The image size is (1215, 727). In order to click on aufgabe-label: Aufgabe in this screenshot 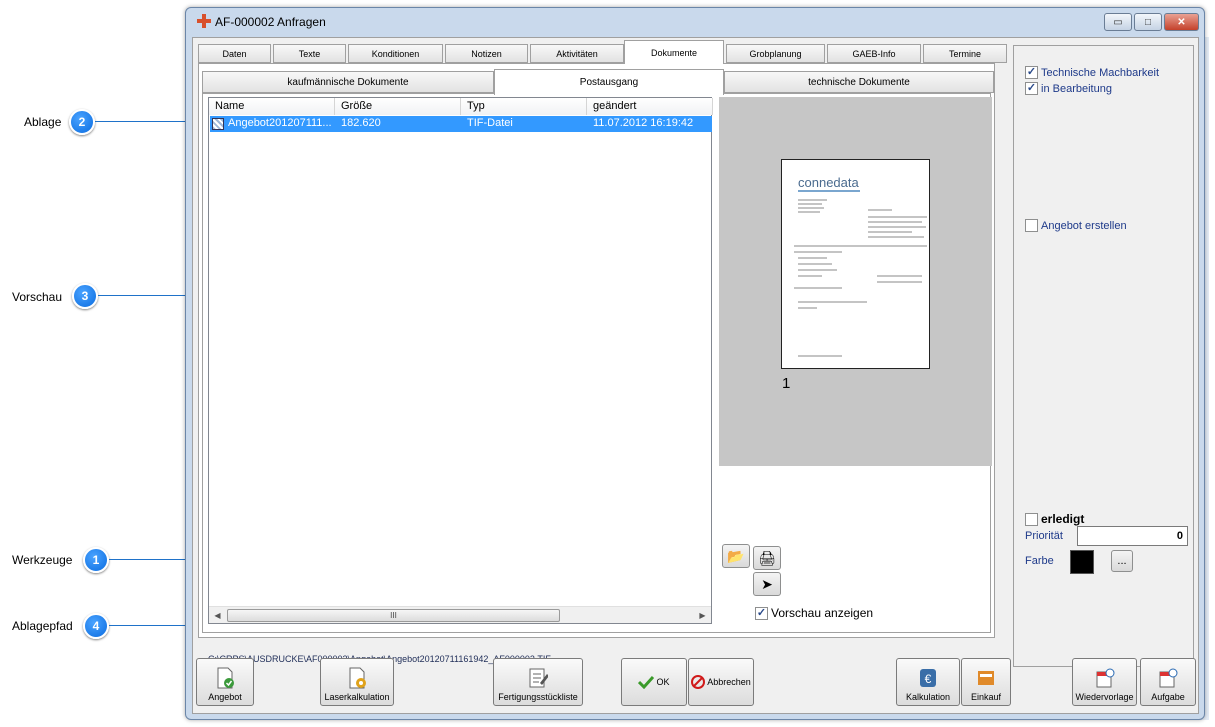, I will do `click(1168, 697)`.